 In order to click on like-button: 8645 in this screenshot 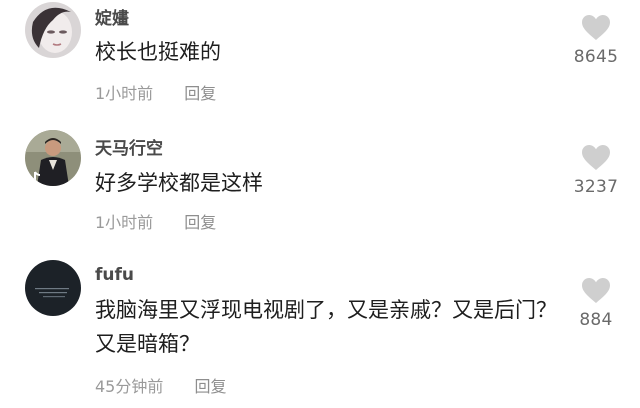, I will do `click(596, 40)`.